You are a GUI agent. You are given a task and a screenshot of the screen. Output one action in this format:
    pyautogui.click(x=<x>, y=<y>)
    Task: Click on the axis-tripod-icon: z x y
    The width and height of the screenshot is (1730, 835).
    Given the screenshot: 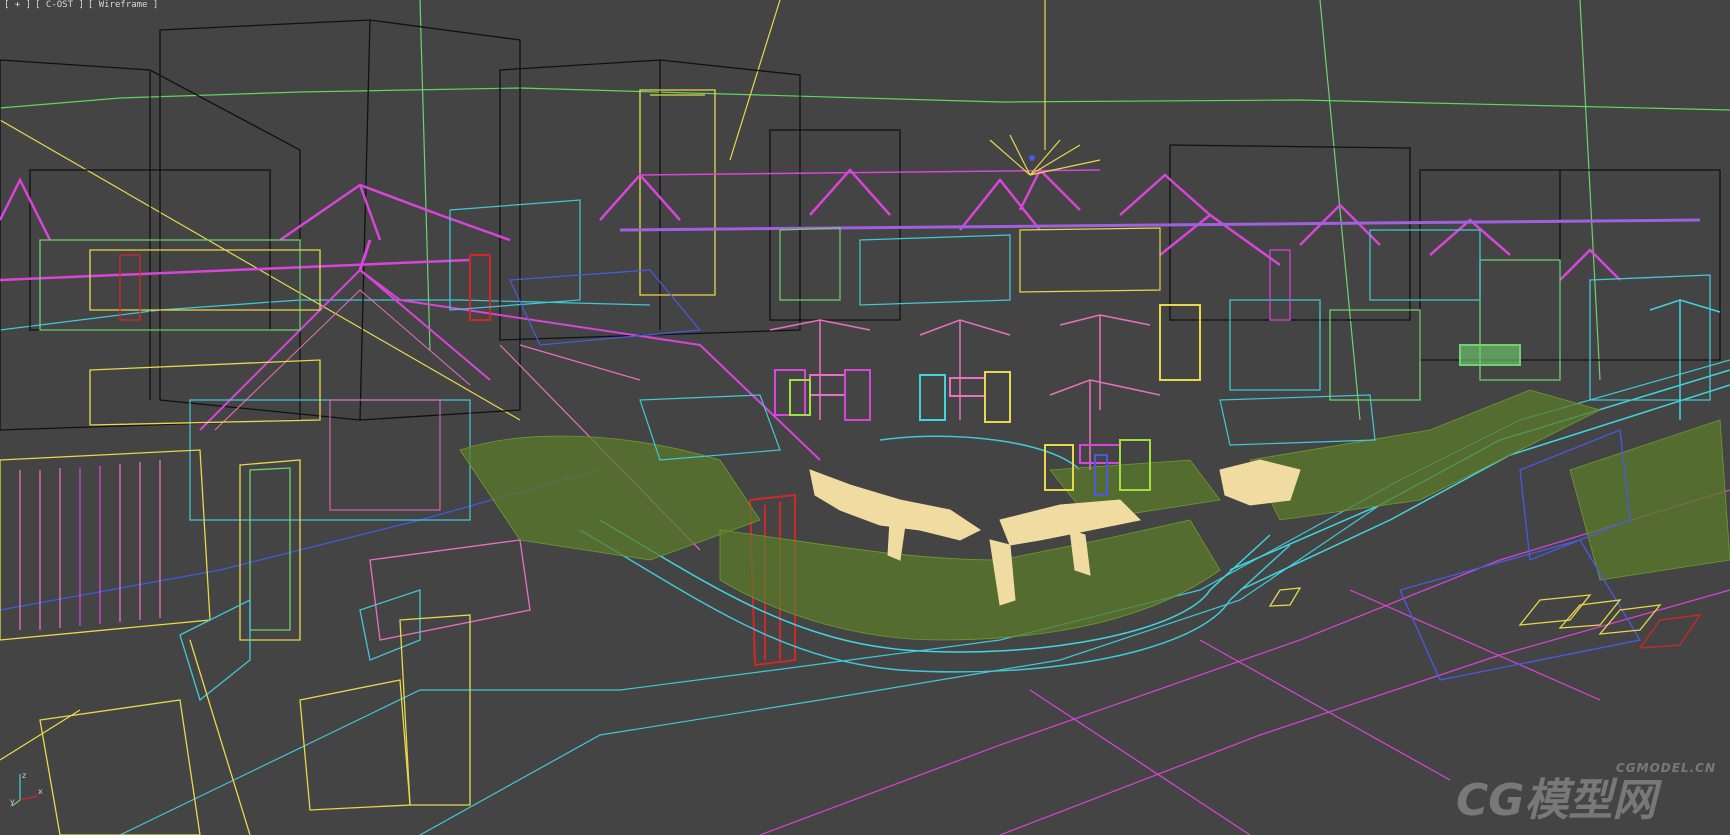 What is the action you would take?
    pyautogui.click(x=26, y=789)
    